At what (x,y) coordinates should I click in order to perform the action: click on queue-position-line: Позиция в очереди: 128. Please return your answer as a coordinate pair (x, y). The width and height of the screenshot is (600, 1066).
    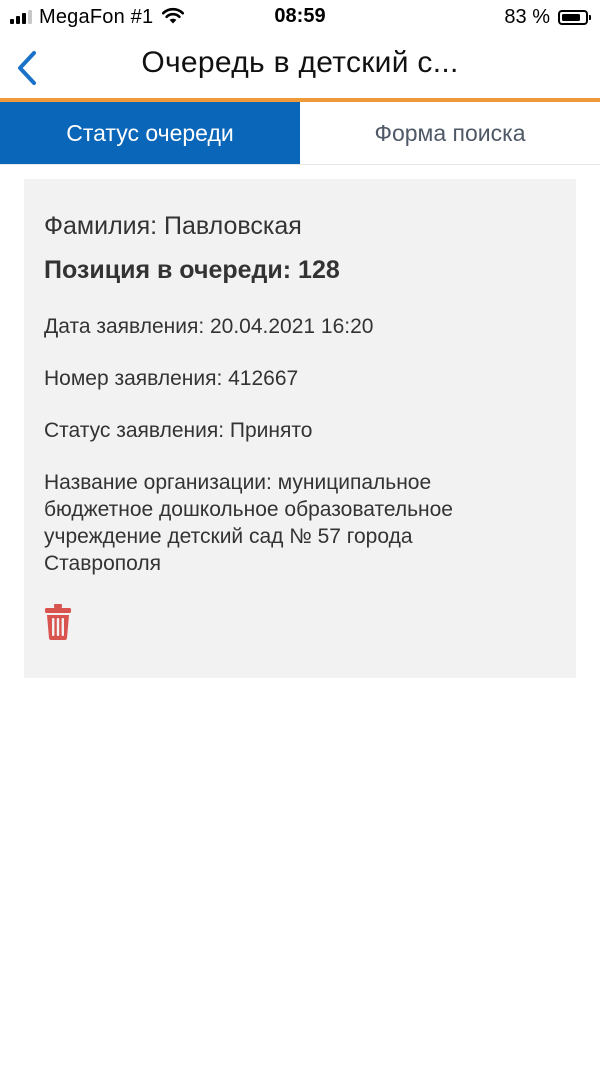
    Looking at the image, I should click on (192, 270).